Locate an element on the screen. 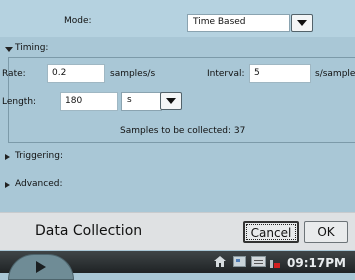 This screenshot has width=355, height=280. advanced-label: Advanced: is located at coordinates (39, 184).